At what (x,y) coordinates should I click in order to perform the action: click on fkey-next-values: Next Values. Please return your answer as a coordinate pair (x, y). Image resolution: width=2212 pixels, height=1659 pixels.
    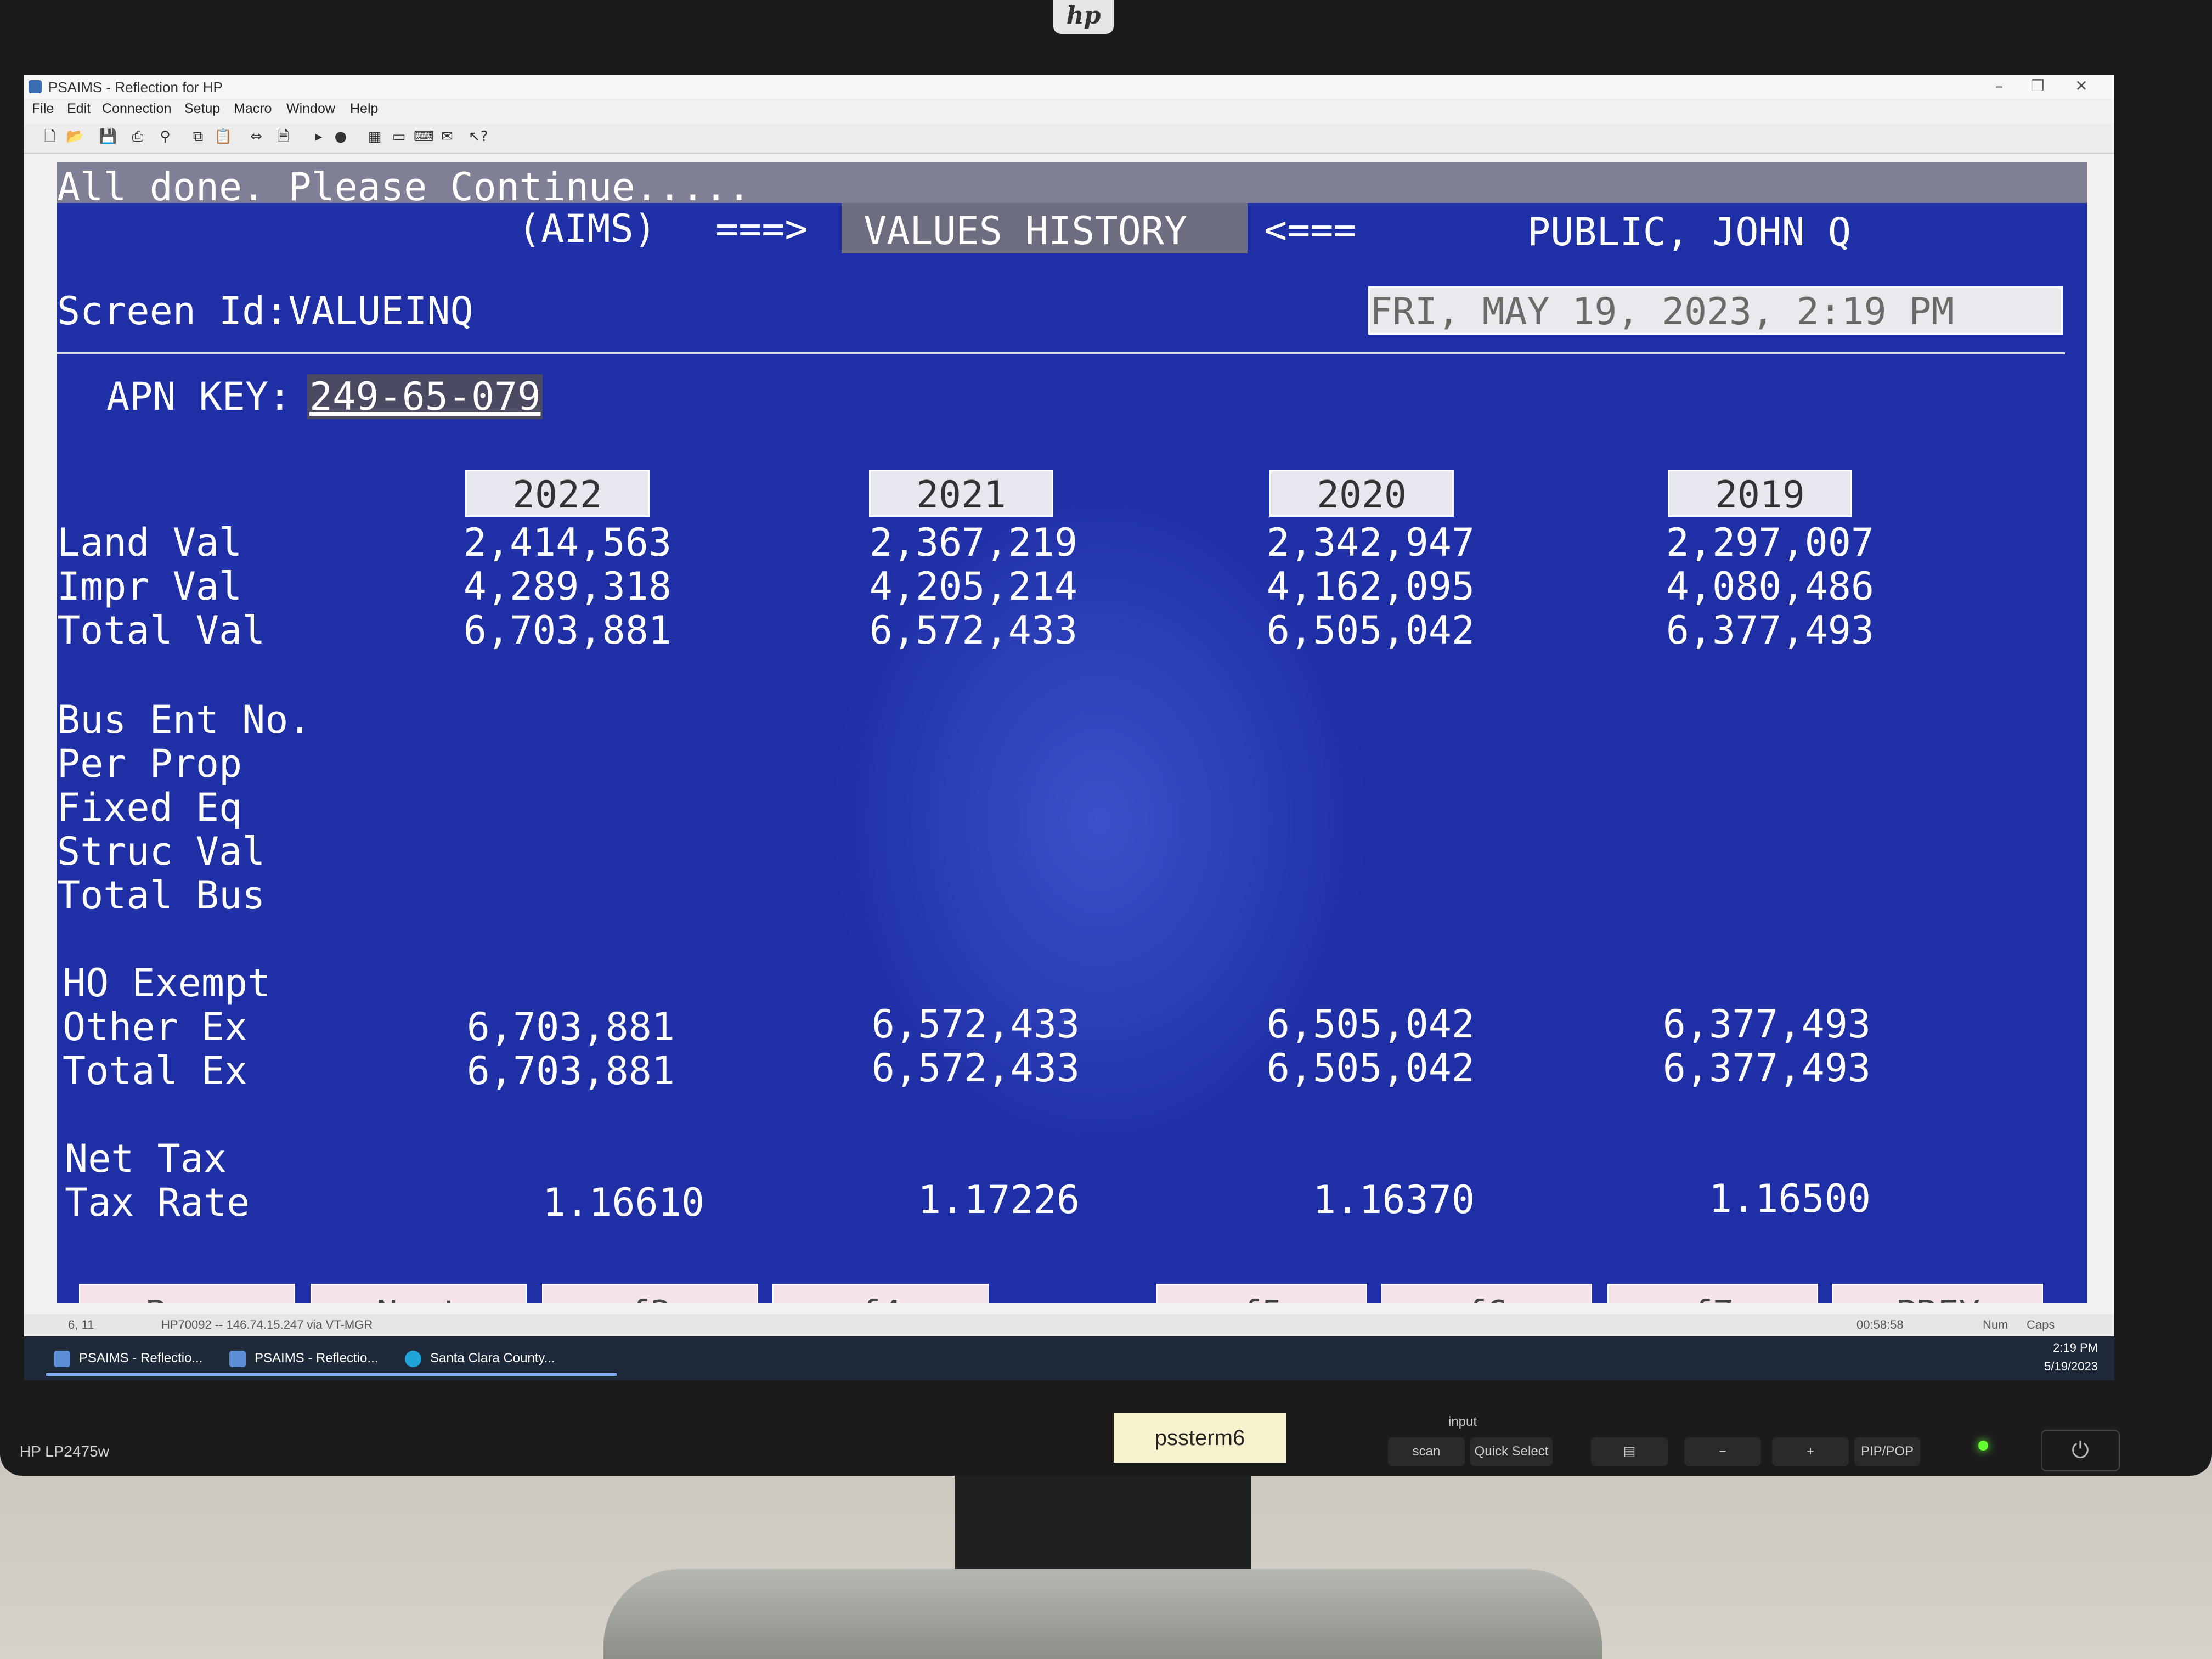
    Looking at the image, I should click on (419, 1294).